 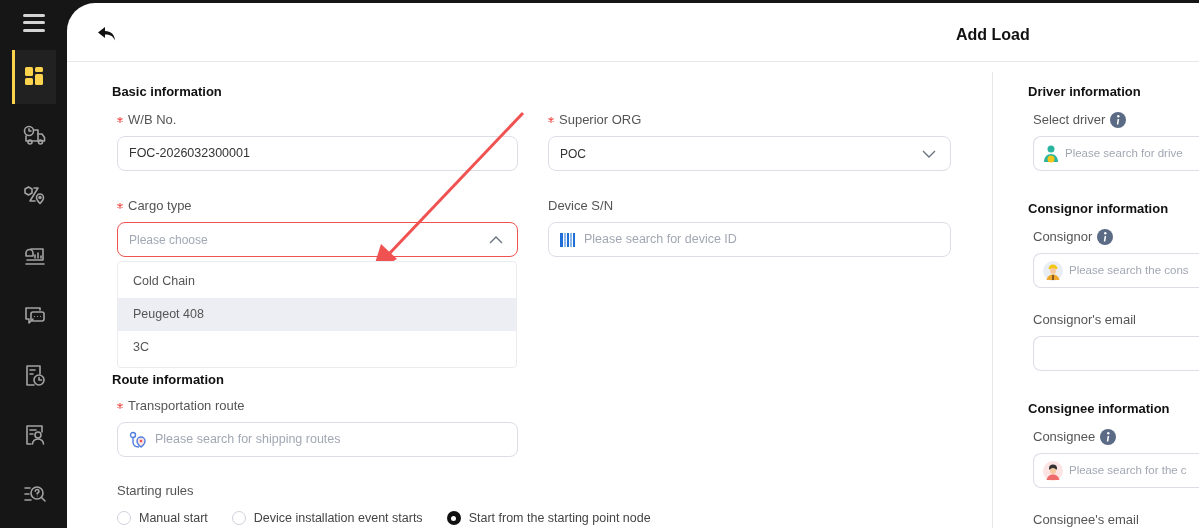 What do you see at coordinates (1085, 90) in the screenshot?
I see `section-title: Driver information` at bounding box center [1085, 90].